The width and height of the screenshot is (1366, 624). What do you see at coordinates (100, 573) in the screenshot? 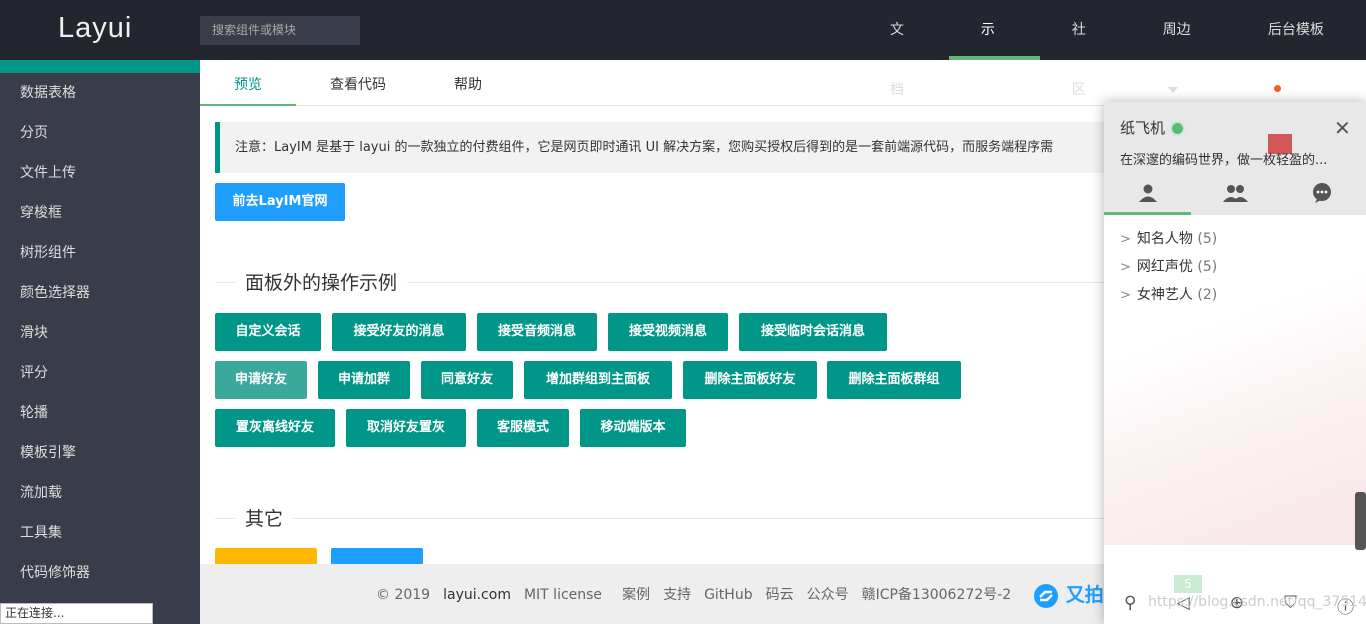
I see `sidebar-item: 代码修饰器` at bounding box center [100, 573].